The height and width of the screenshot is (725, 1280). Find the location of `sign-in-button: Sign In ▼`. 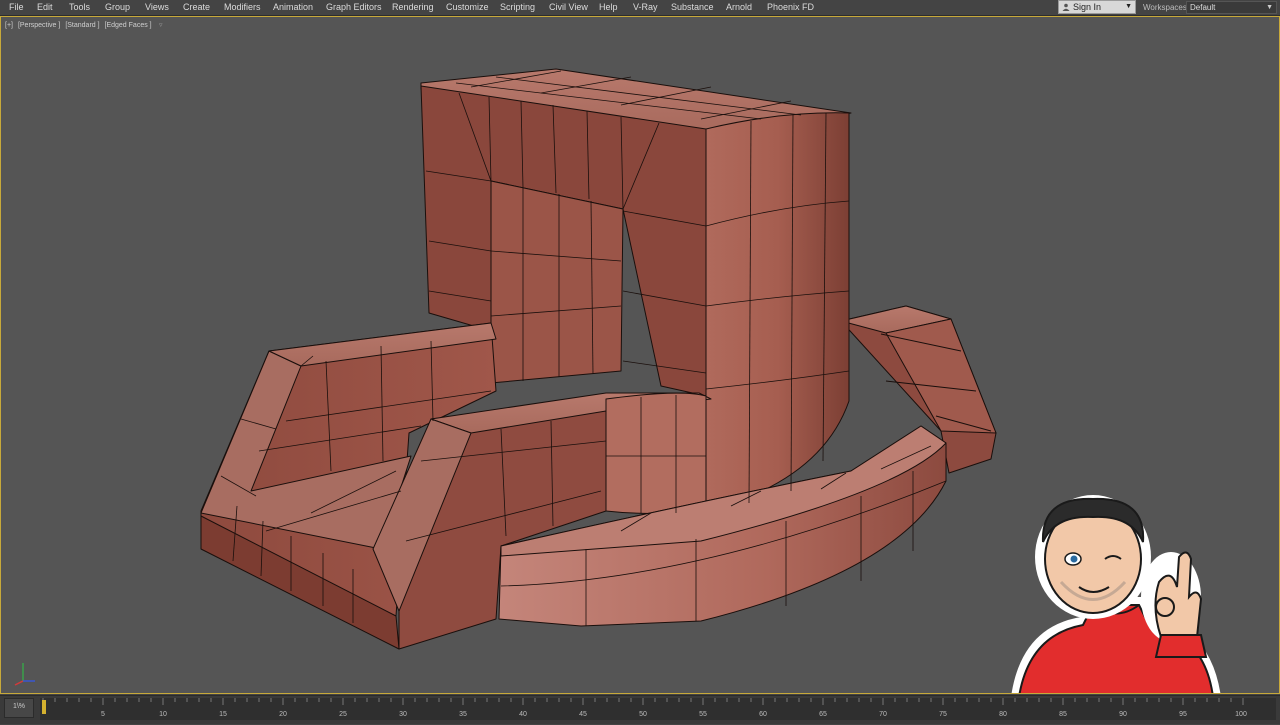

sign-in-button: Sign In ▼ is located at coordinates (1097, 7).